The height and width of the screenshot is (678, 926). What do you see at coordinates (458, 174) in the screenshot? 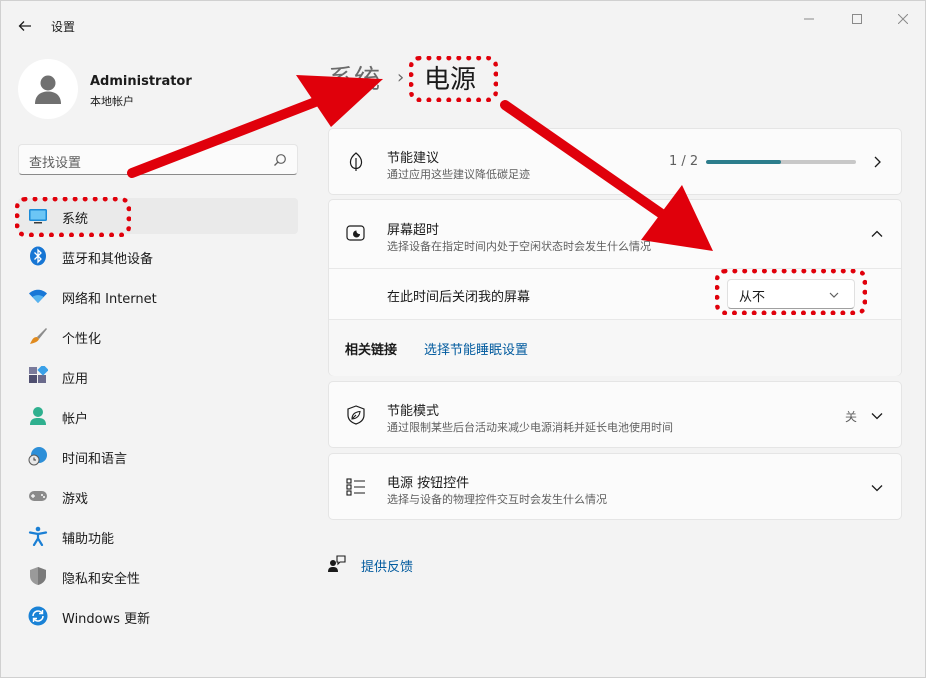
I see `card-description: 通过应用这些建议降低碳足迹` at bounding box center [458, 174].